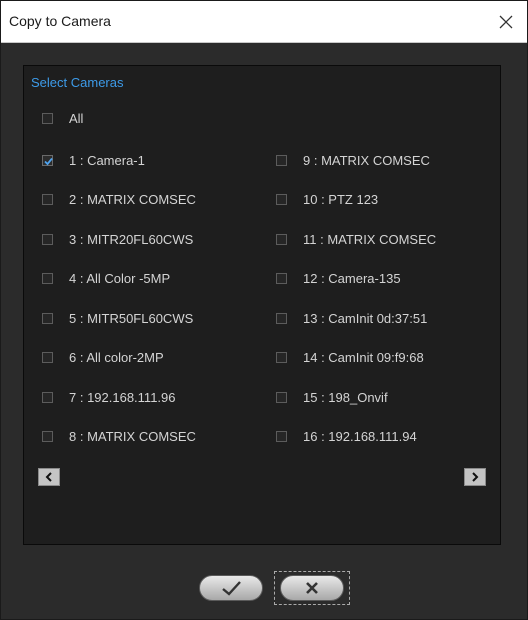  I want to click on camera-checkbox-item: 3 : MITR20FL60CWS, so click(117, 239).